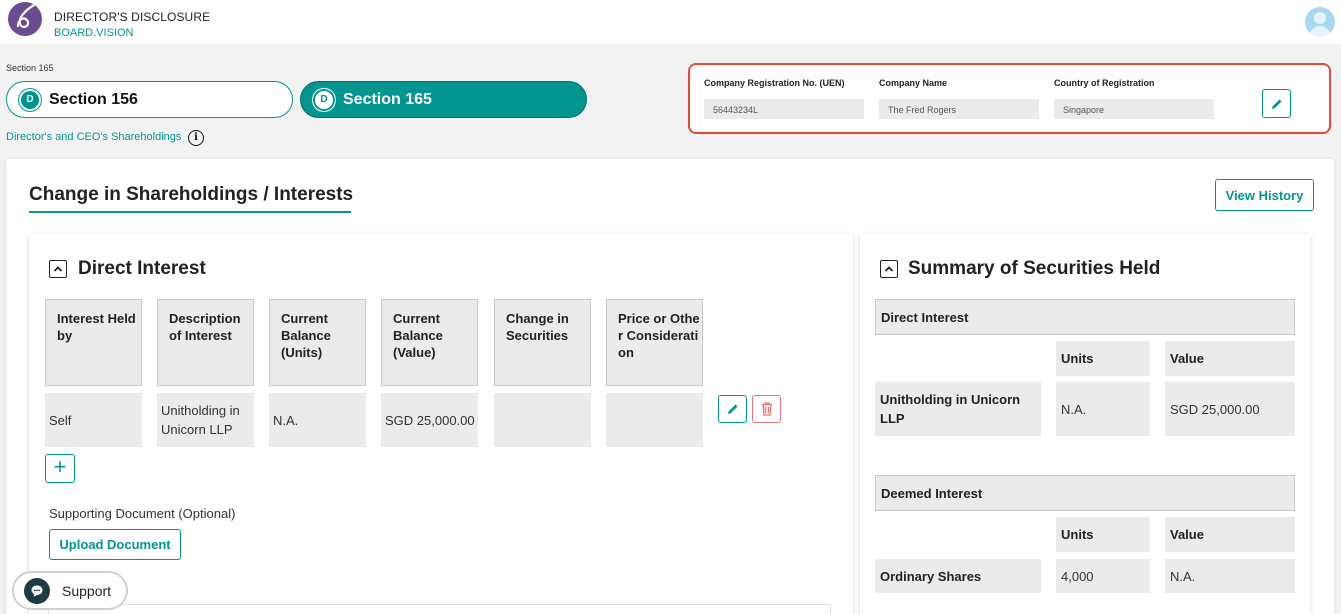 This screenshot has height=614, width=1341. Describe the element at coordinates (93, 99) in the screenshot. I see `section-156-label: Section 156` at that location.